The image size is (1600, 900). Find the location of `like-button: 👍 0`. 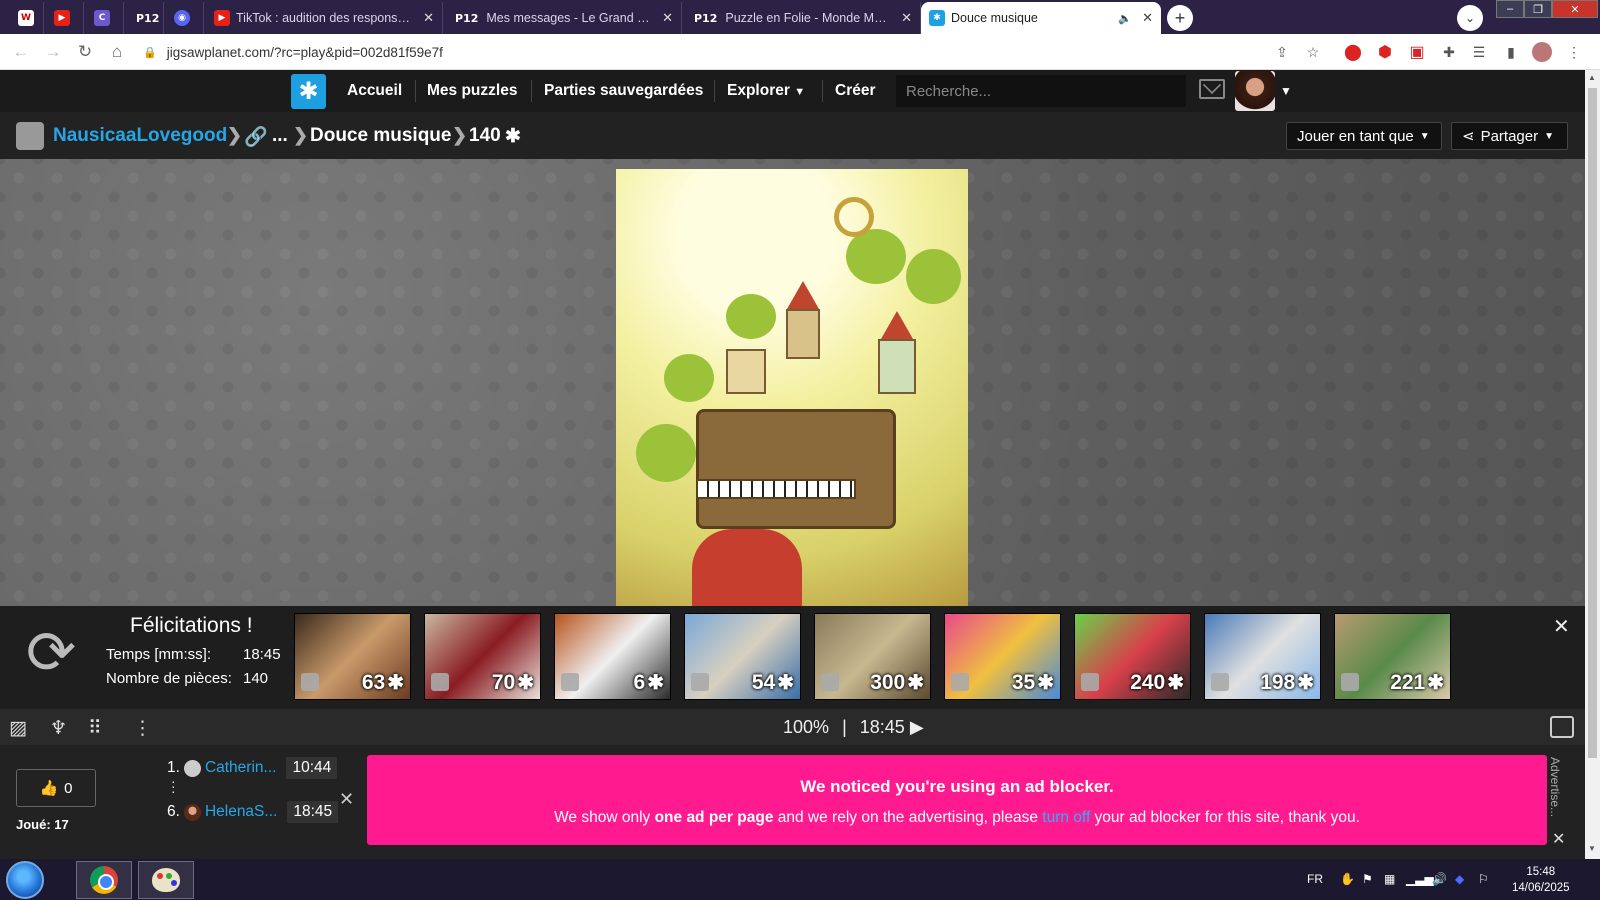

like-button: 👍 0 is located at coordinates (56, 788).